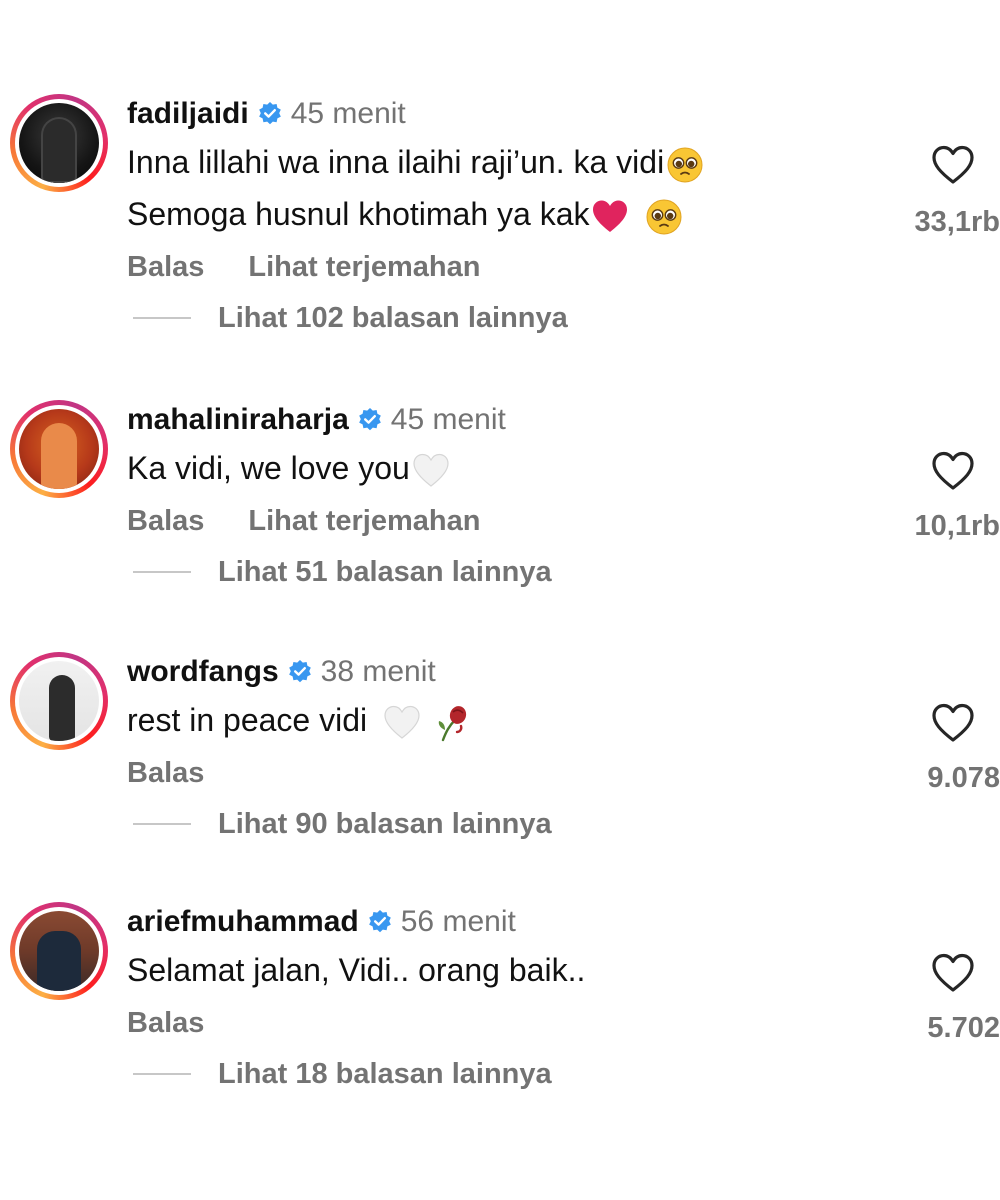 This screenshot has height=1200, width=1000. Describe the element at coordinates (247, 720) in the screenshot. I see `comment-text: rest in peace vidi` at that location.